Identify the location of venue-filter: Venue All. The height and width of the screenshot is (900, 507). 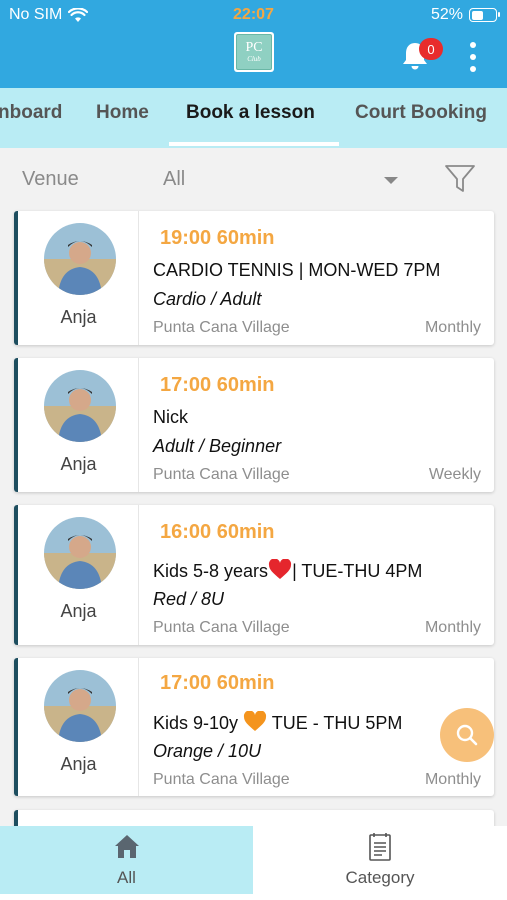
(253, 179).